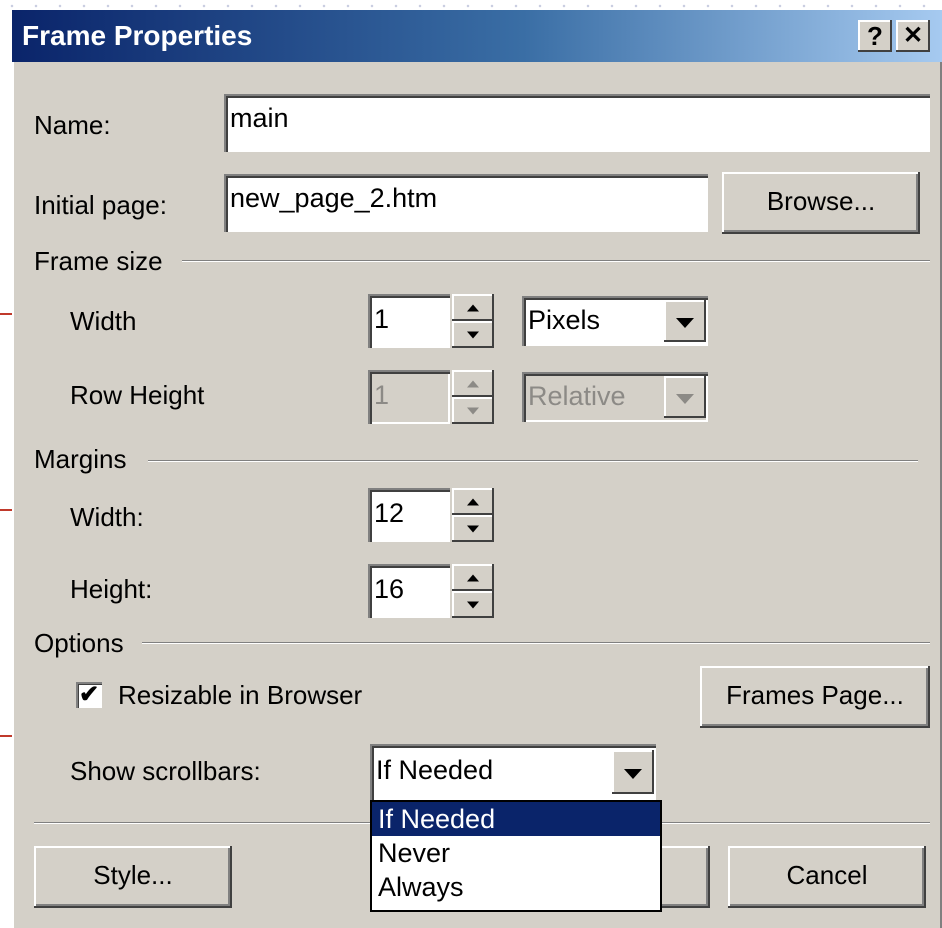  Describe the element at coordinates (79, 643) in the screenshot. I see `options-heading: Options` at that location.